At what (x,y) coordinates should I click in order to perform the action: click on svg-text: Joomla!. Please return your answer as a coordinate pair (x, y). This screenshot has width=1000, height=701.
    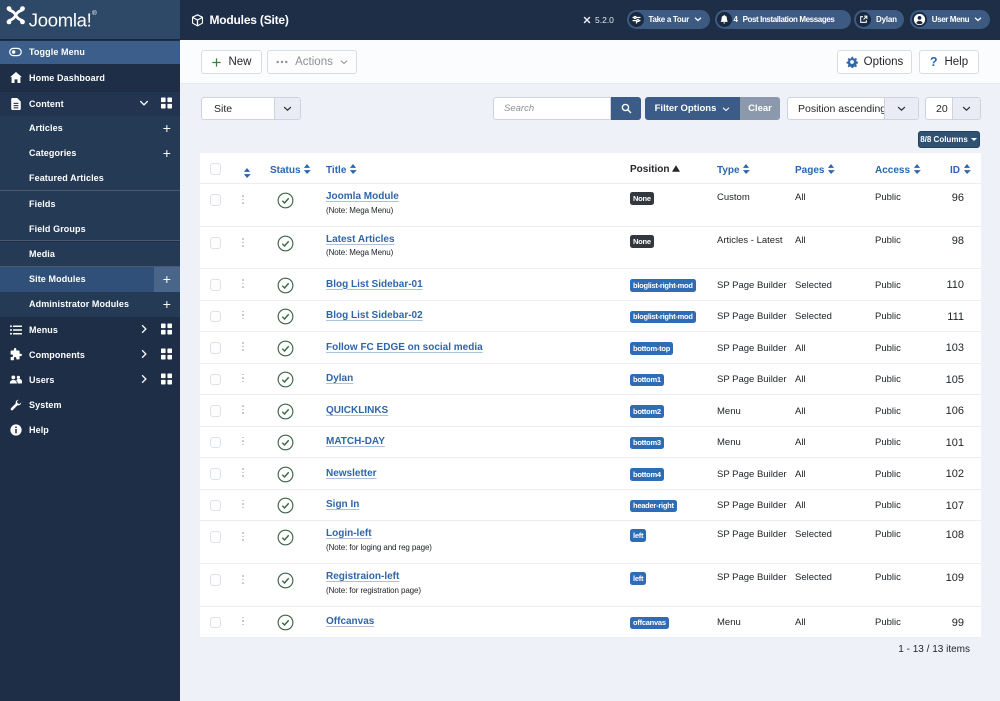
    Looking at the image, I should click on (60, 20).